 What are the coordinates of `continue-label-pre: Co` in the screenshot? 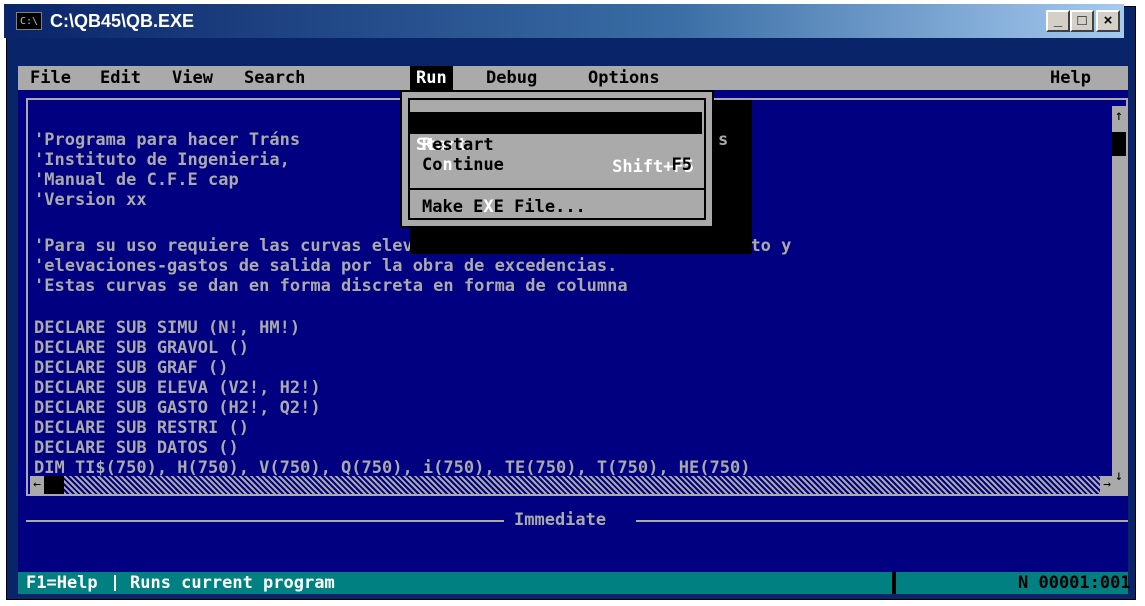 It's located at (432, 165).